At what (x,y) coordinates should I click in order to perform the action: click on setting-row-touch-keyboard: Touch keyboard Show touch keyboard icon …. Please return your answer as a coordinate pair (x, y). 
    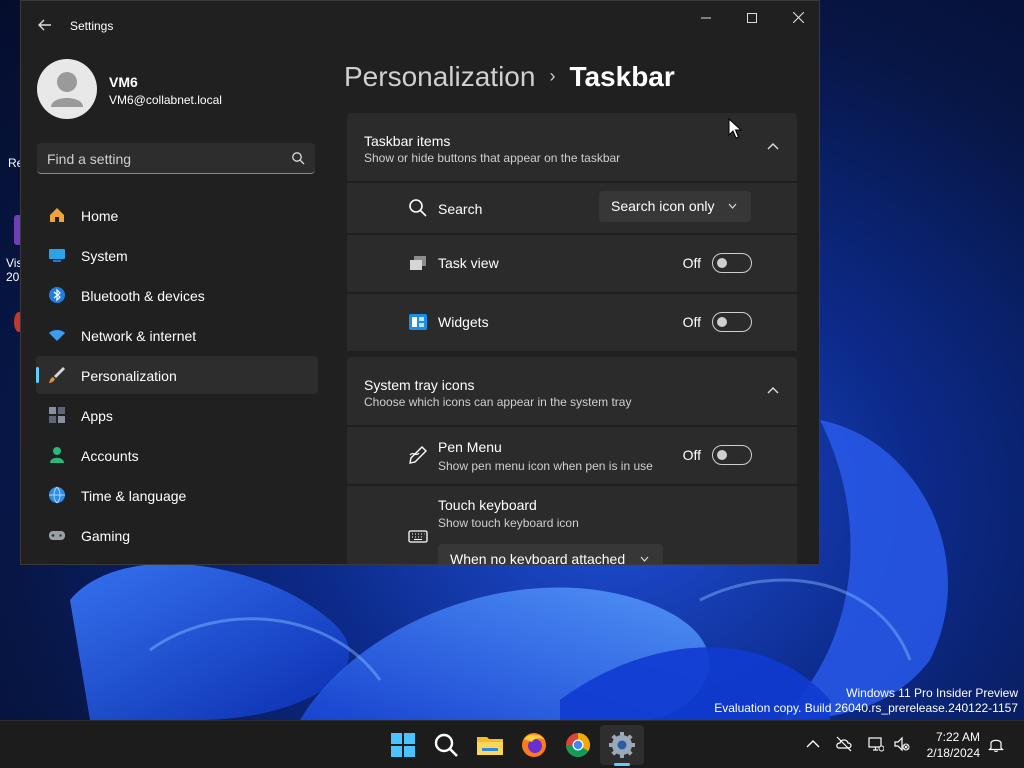
    Looking at the image, I should click on (572, 524).